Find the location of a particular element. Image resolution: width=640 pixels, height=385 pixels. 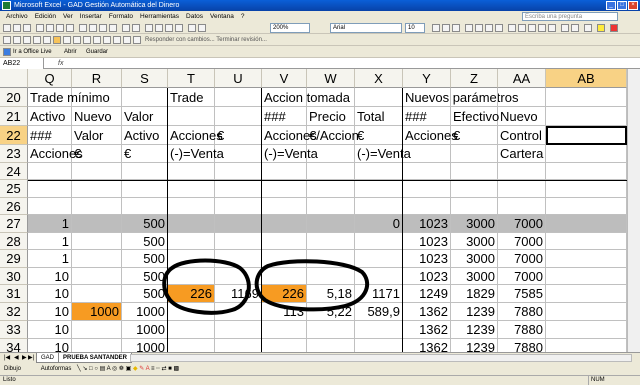

circle-annotation-accion is located at coordinates (312, 285).